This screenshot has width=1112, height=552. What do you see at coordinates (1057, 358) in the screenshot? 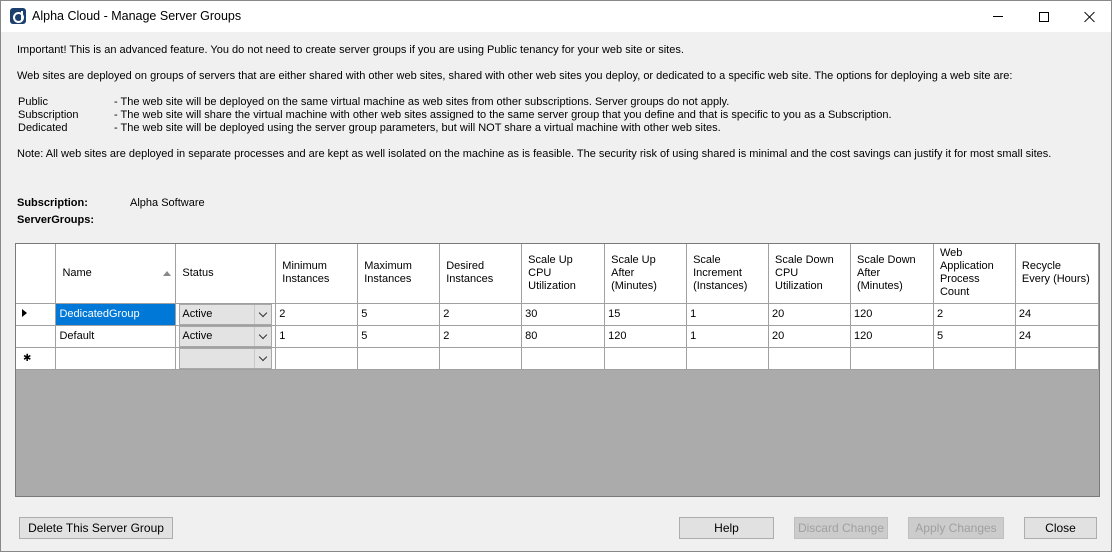
I see `cell-recycle-every` at bounding box center [1057, 358].